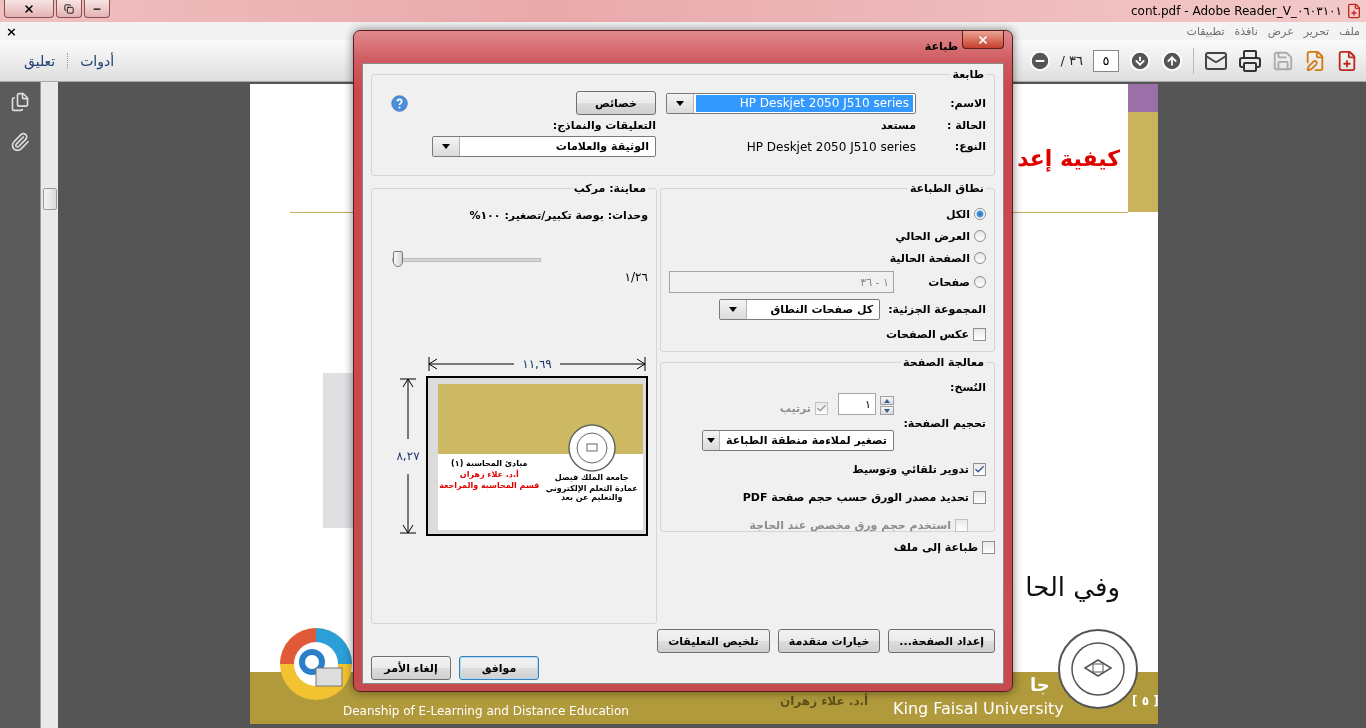 The height and width of the screenshot is (728, 1366). Describe the element at coordinates (941, 46) in the screenshot. I see `dialog-title: طباعة` at that location.